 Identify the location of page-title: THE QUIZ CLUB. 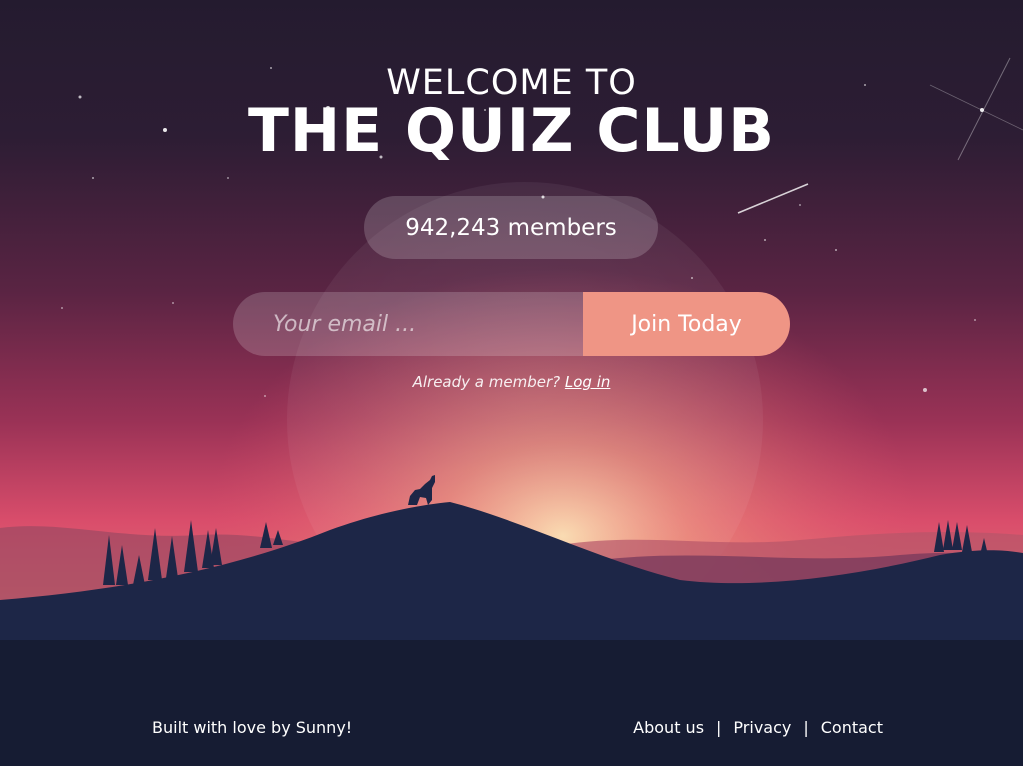
(511, 131).